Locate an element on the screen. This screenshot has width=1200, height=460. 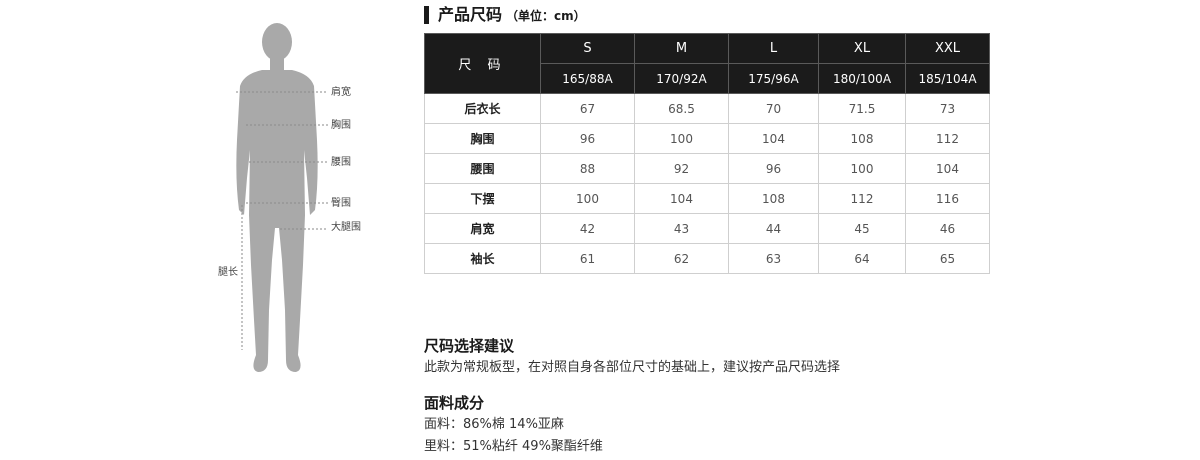
table-row: 腰围 88 92 96 100 104 is located at coordinates (707, 168).